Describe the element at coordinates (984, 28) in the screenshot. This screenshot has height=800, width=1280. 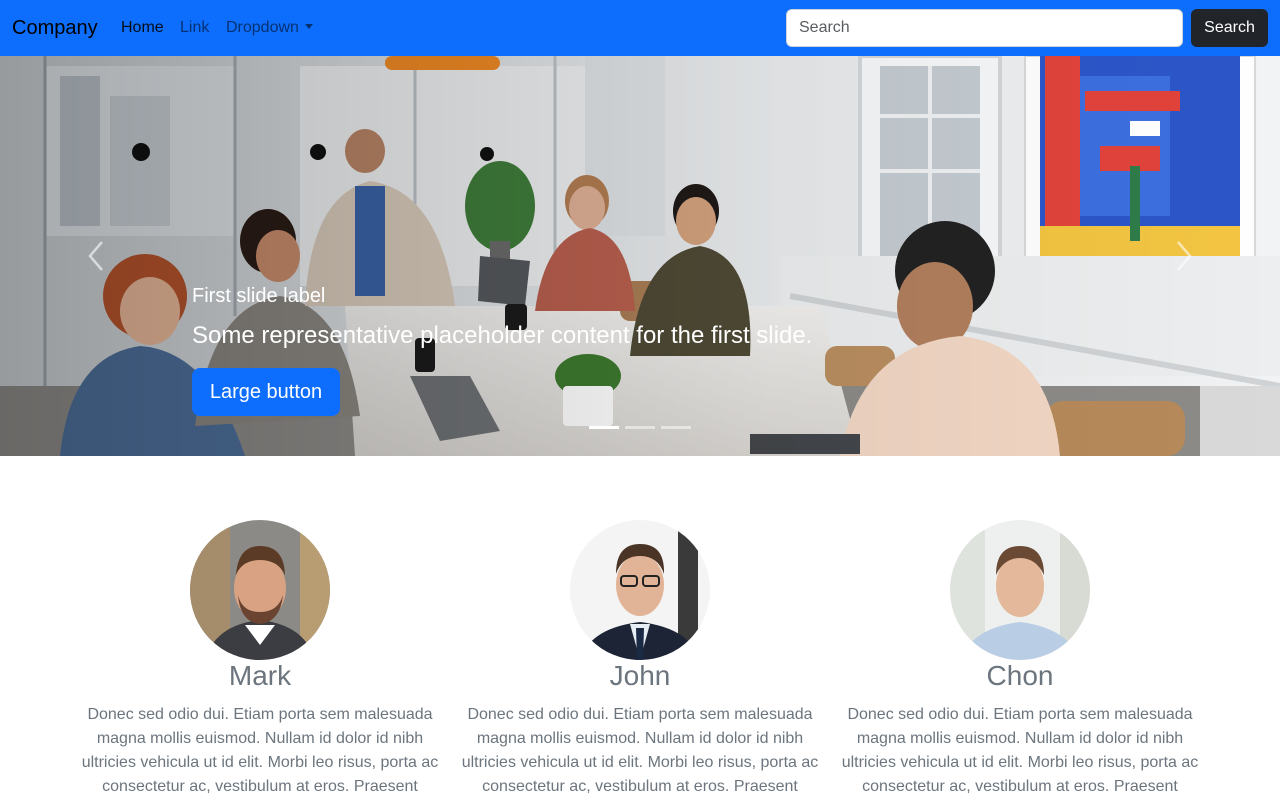
I see `search-input` at that location.